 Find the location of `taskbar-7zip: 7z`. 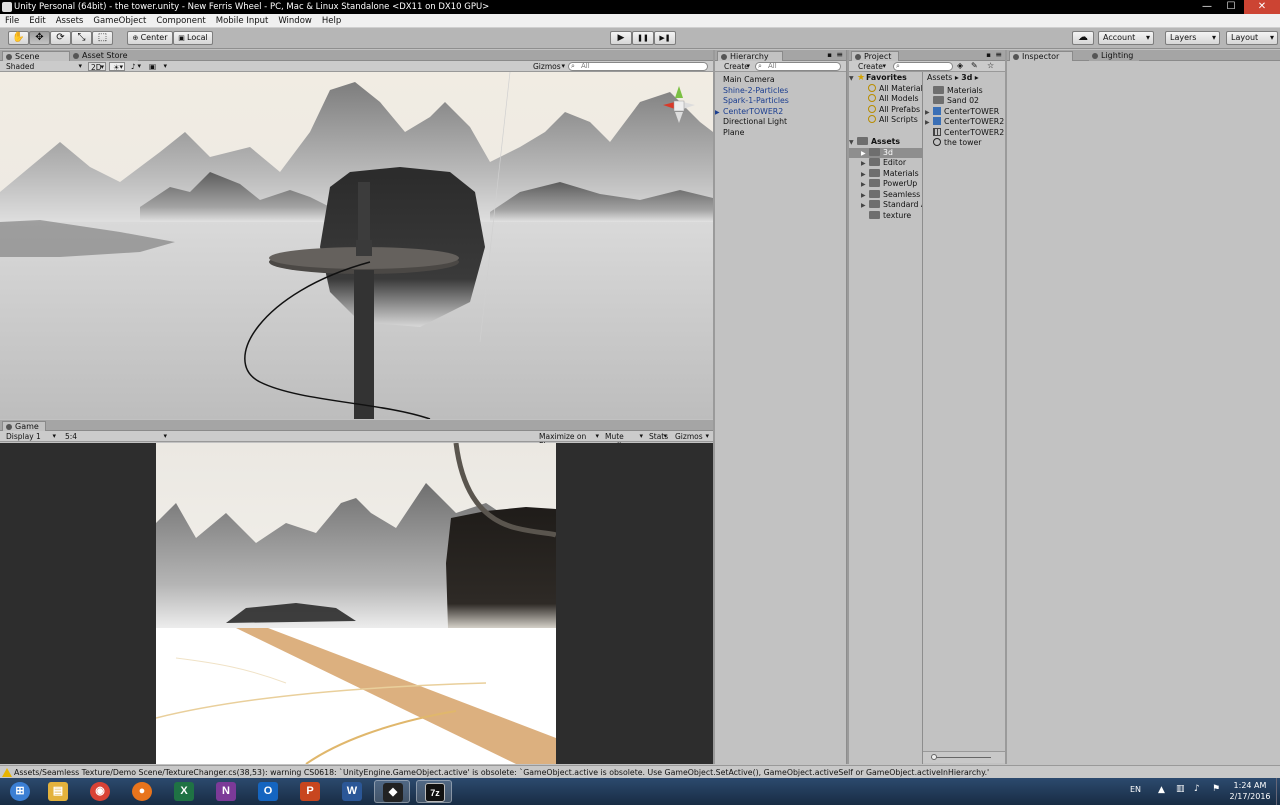

taskbar-7zip: 7z is located at coordinates (434, 791).